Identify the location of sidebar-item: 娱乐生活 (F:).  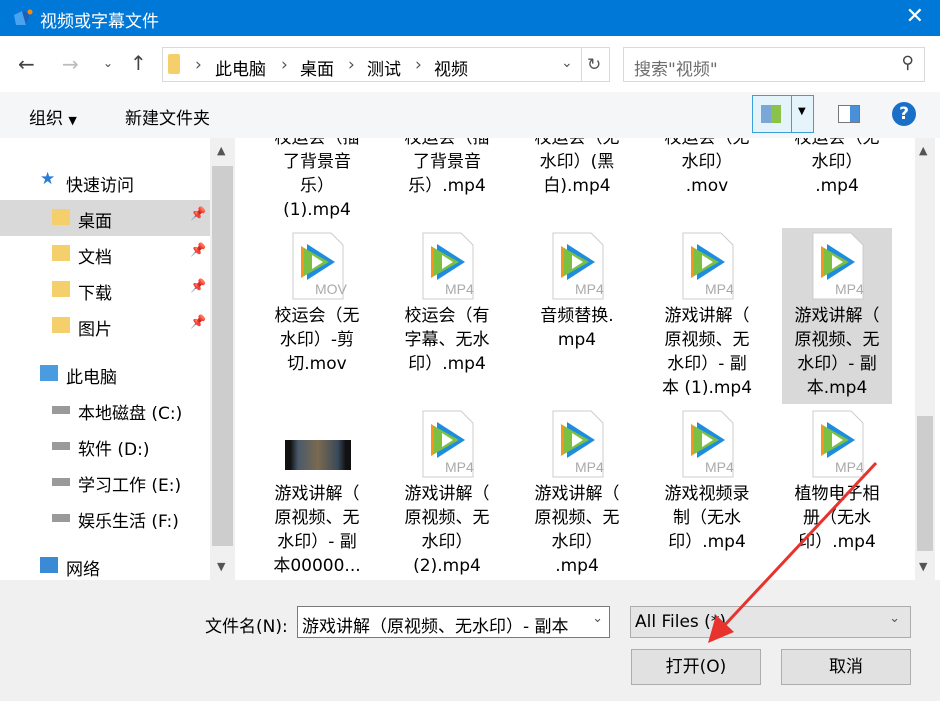
(105, 518).